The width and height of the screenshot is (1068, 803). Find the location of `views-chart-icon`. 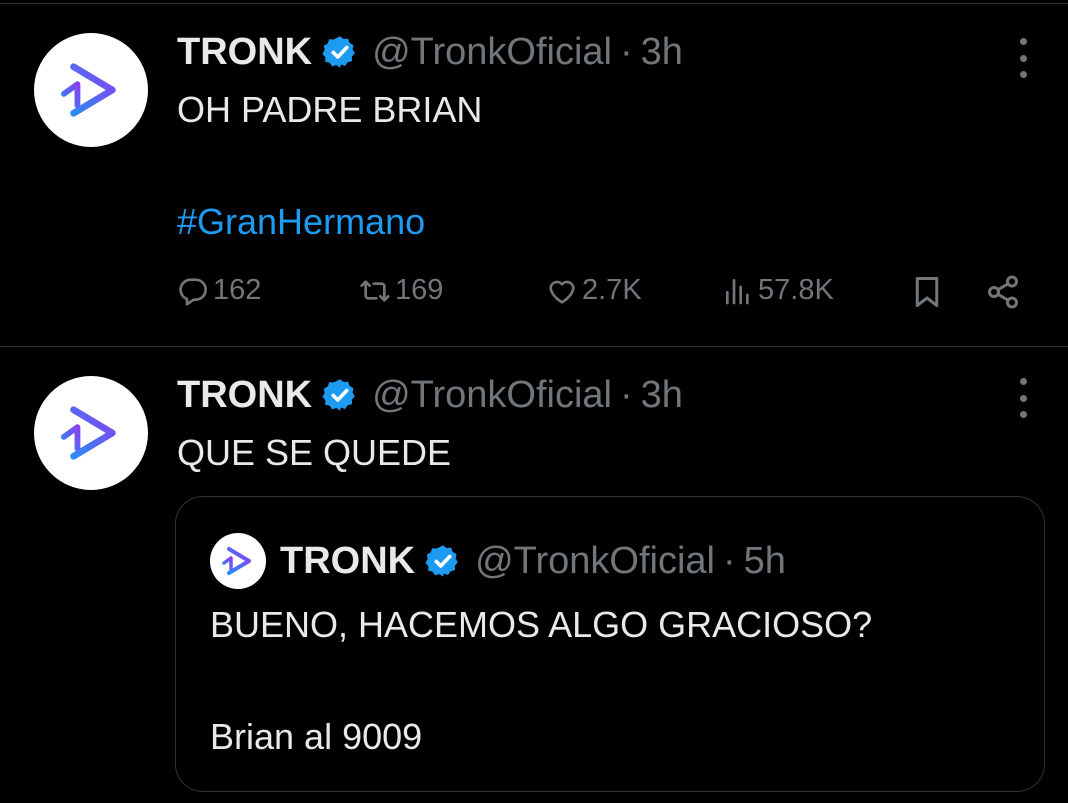

views-chart-icon is located at coordinates (737, 291).